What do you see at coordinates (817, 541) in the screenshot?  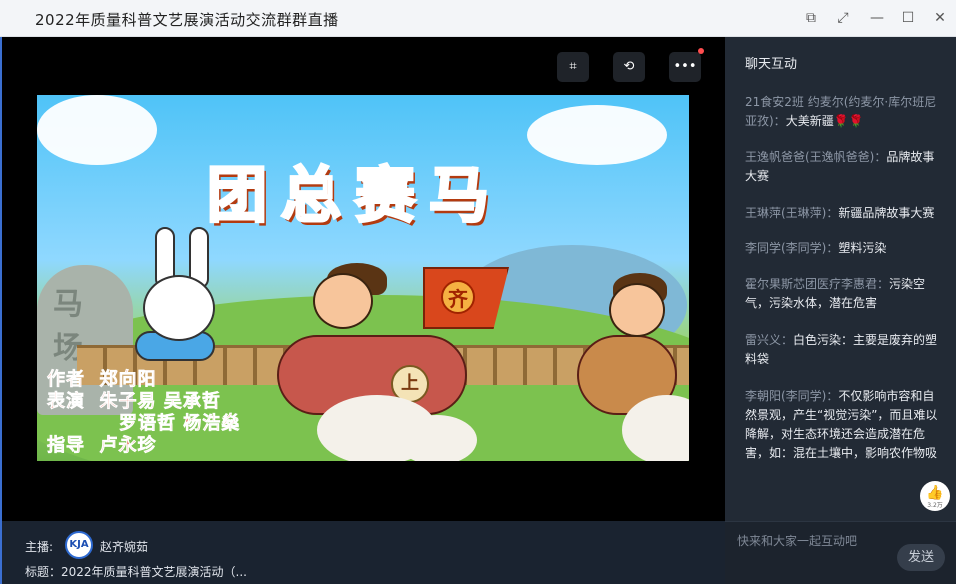 I see `chat-input` at bounding box center [817, 541].